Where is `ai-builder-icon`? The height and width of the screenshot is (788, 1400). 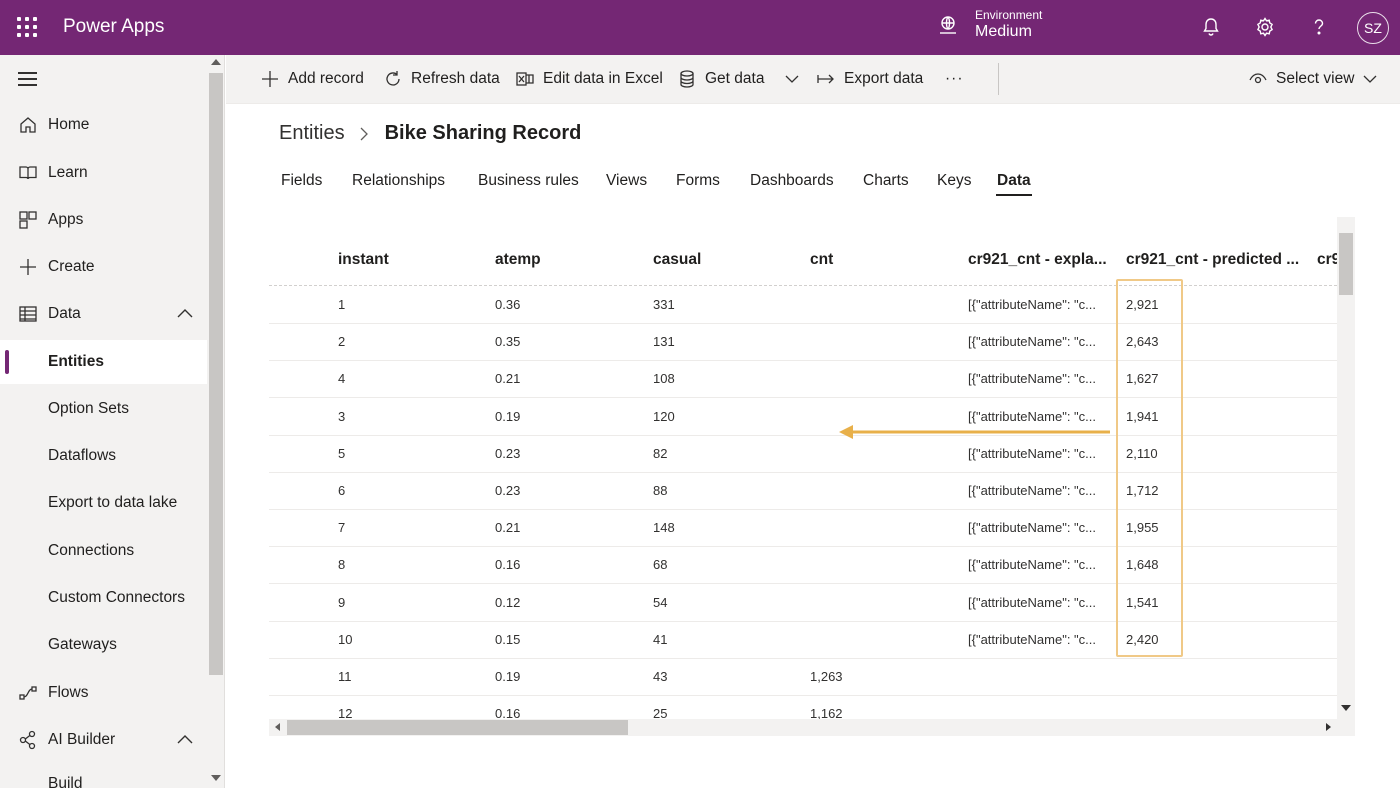 ai-builder-icon is located at coordinates (27, 740).